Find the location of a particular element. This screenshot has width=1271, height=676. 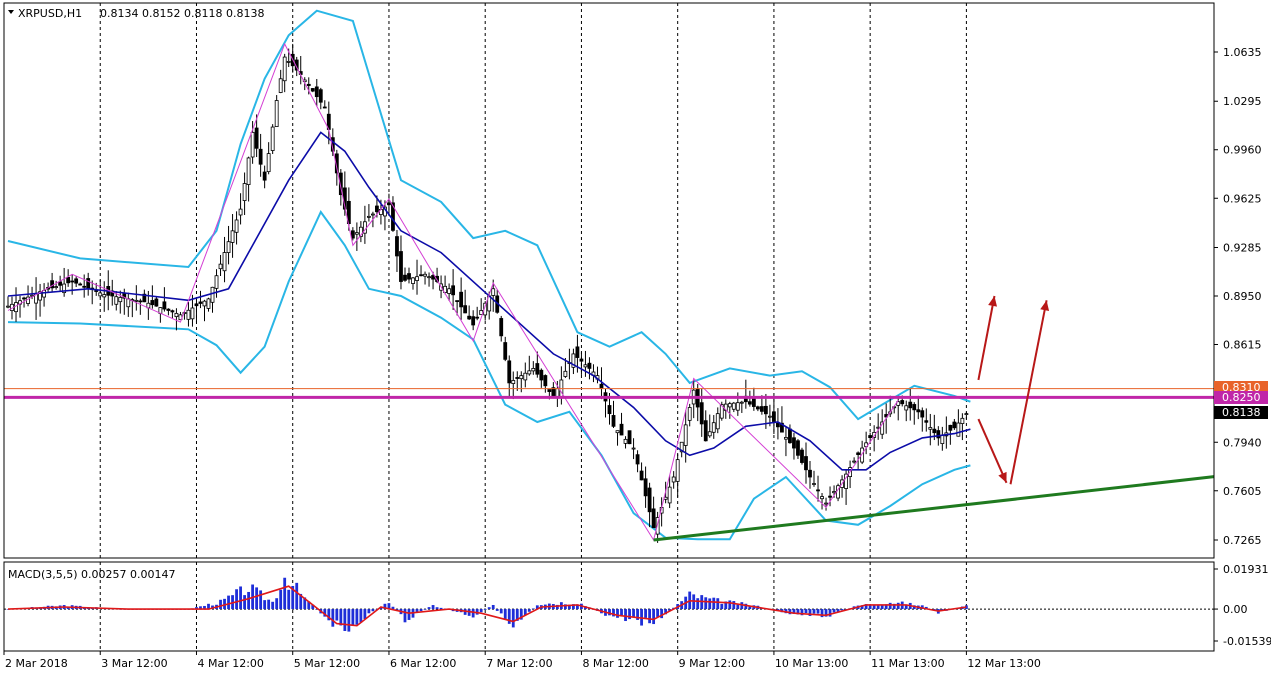

x-tick-label: 11 Mar 13:00 is located at coordinates (907, 663).